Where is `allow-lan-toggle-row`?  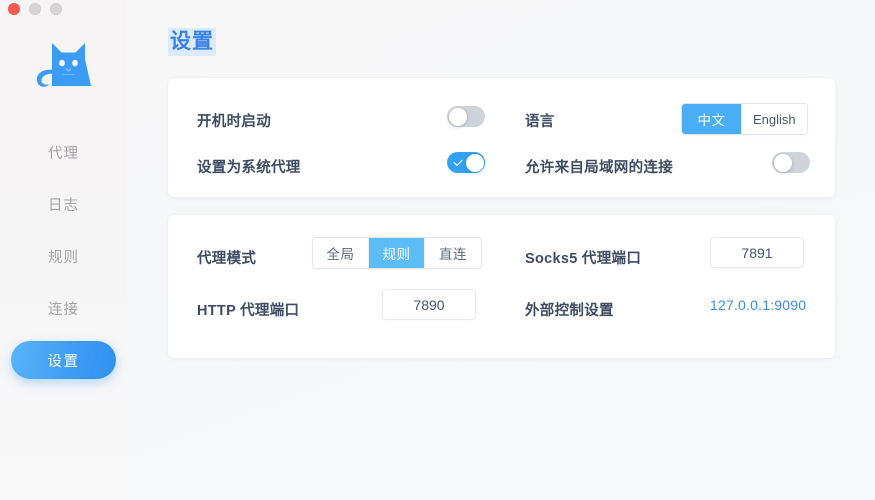
allow-lan-toggle-row is located at coordinates (791, 162).